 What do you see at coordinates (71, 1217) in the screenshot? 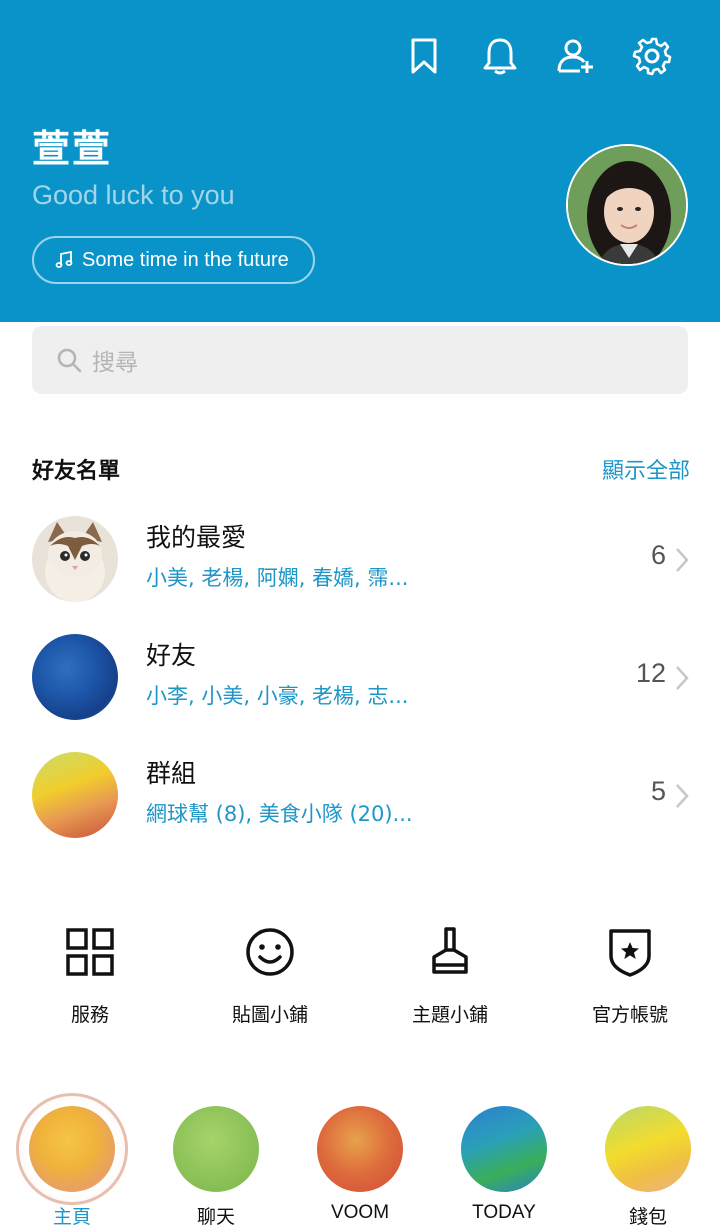
I see `nav-label: 主頁` at bounding box center [71, 1217].